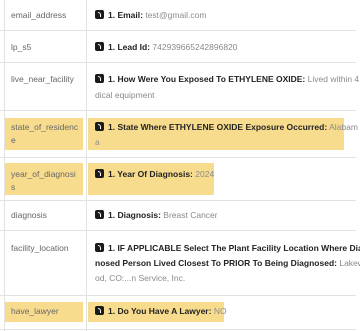  I want to click on question-label: 1. Diagnosis:, so click(134, 215).